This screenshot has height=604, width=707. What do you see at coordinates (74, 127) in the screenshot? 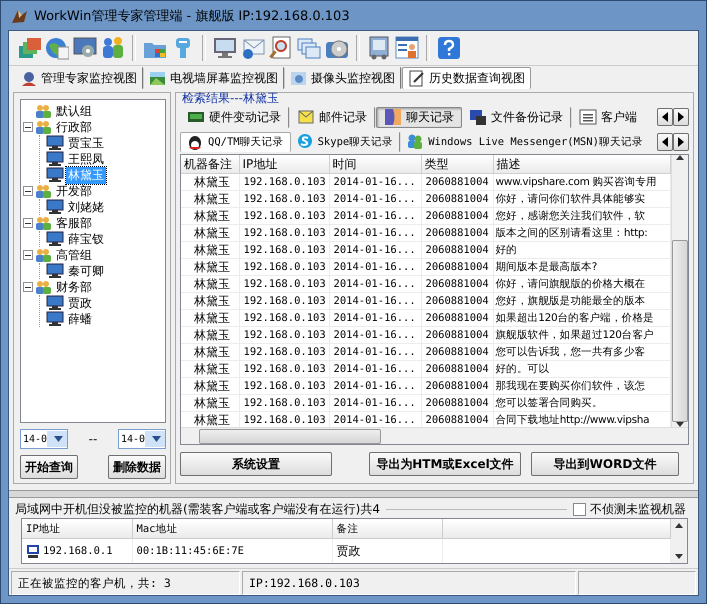
I see `tree-item: 行政部` at bounding box center [74, 127].